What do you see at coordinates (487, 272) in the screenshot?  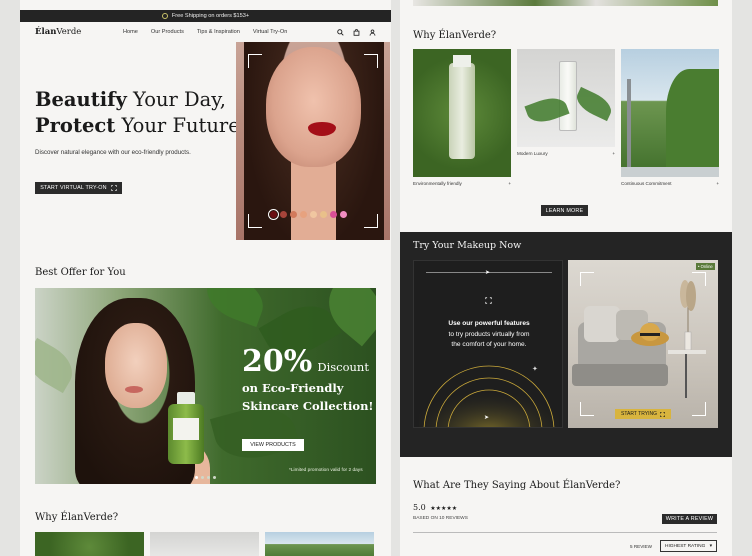 I see `slider-handle: ➤` at bounding box center [487, 272].